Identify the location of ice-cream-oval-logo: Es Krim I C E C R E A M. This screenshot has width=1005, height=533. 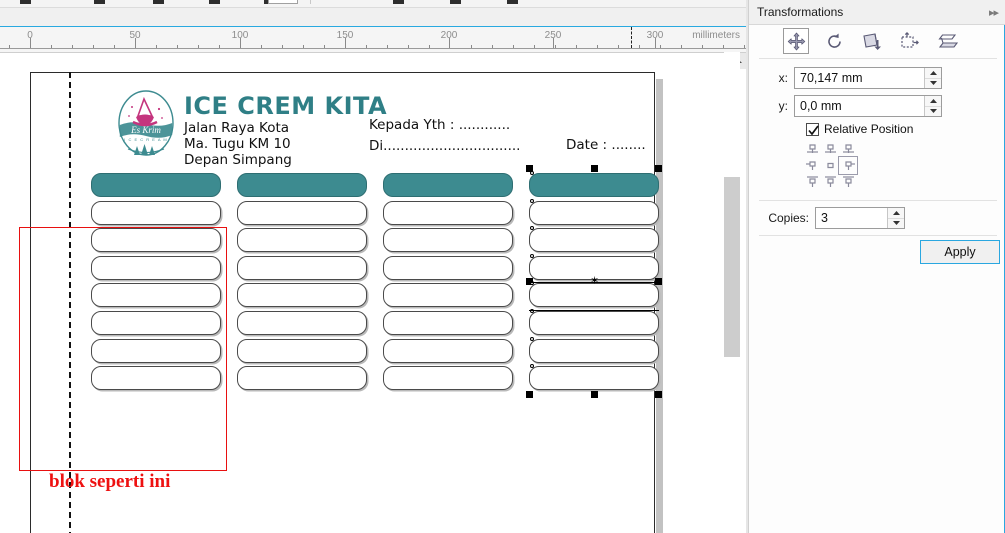
(146, 125).